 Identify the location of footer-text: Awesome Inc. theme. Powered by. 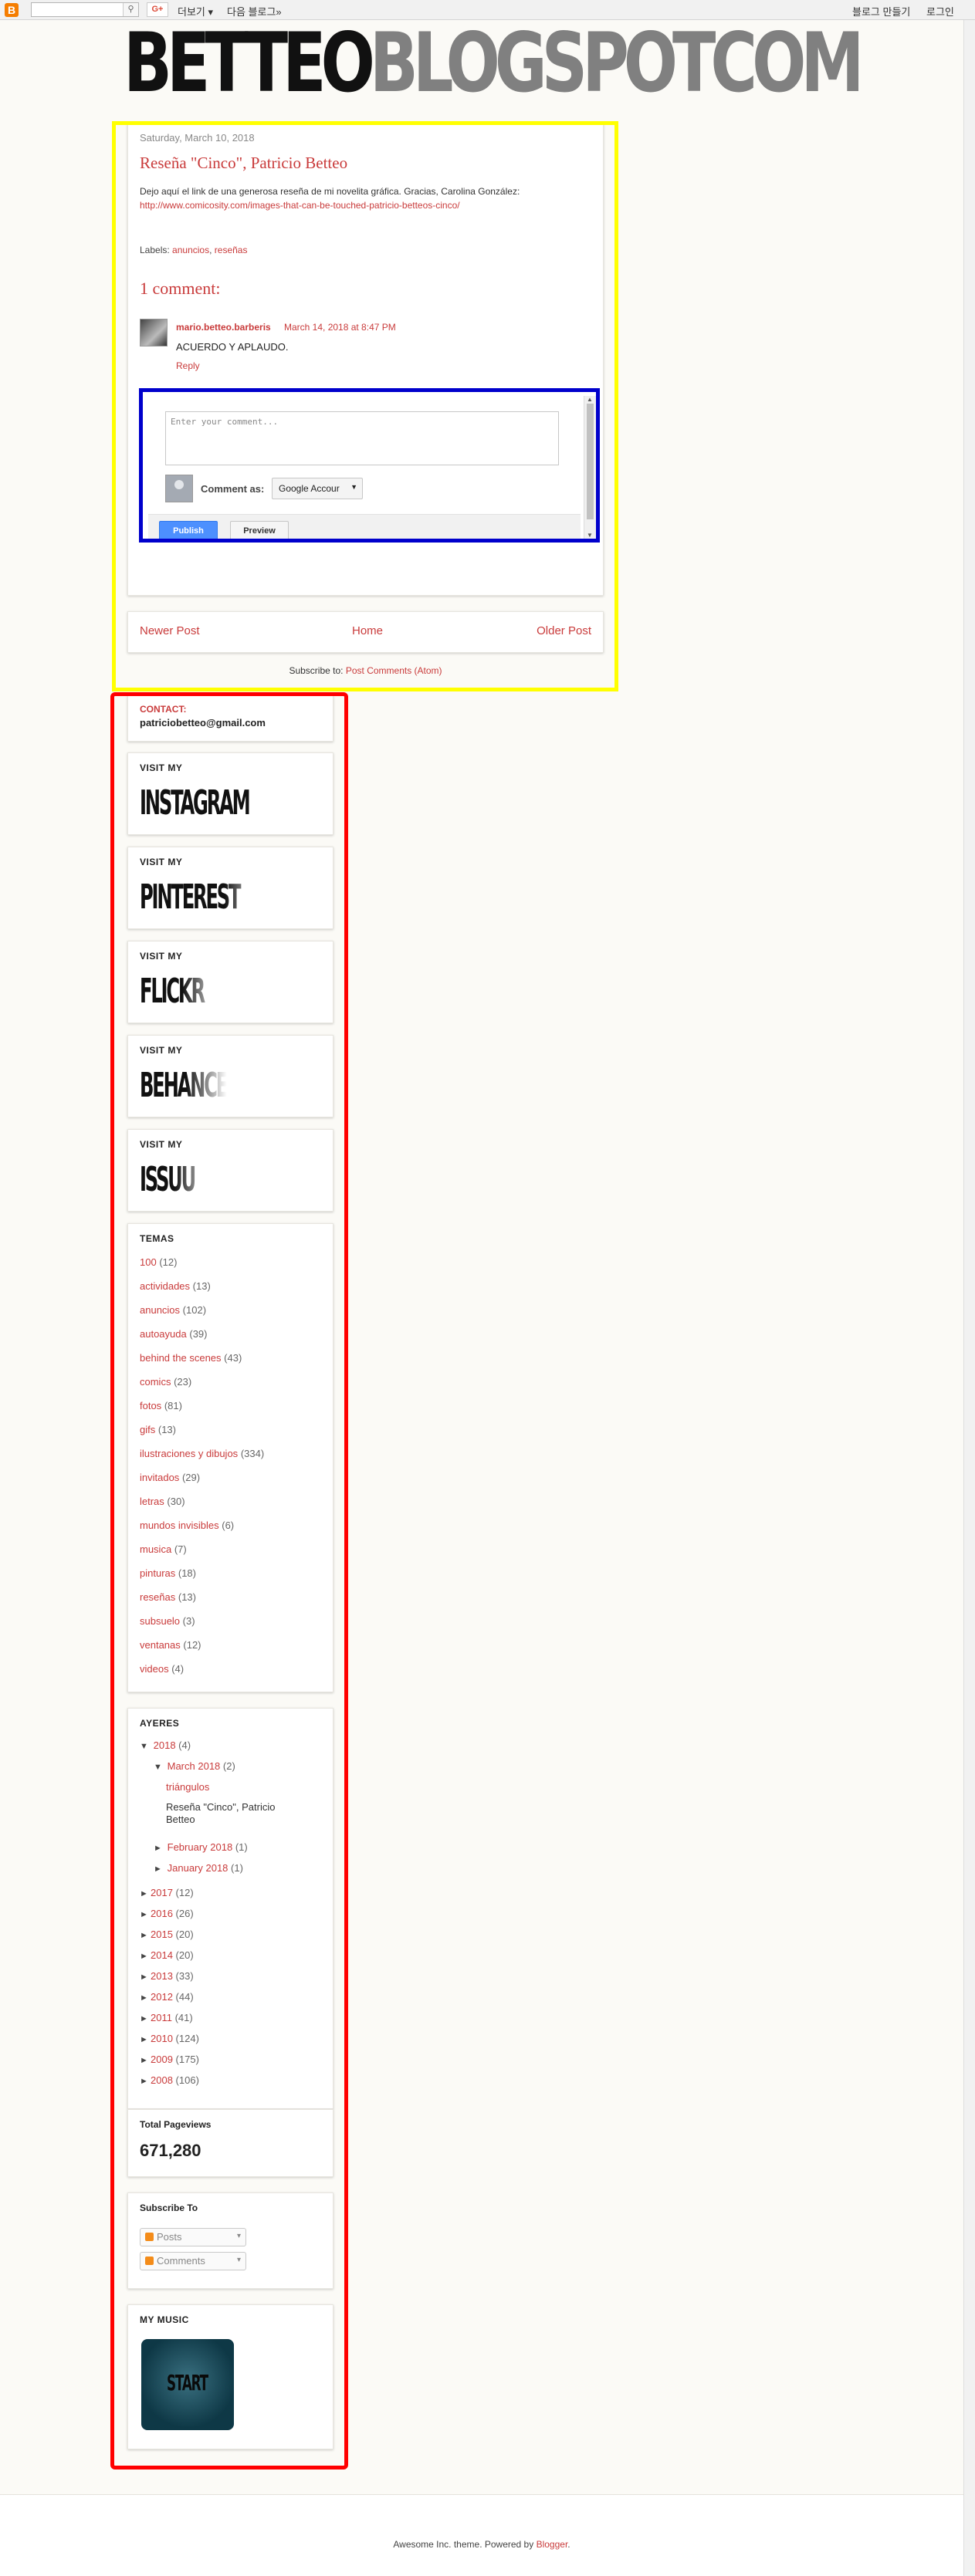
(463, 2544).